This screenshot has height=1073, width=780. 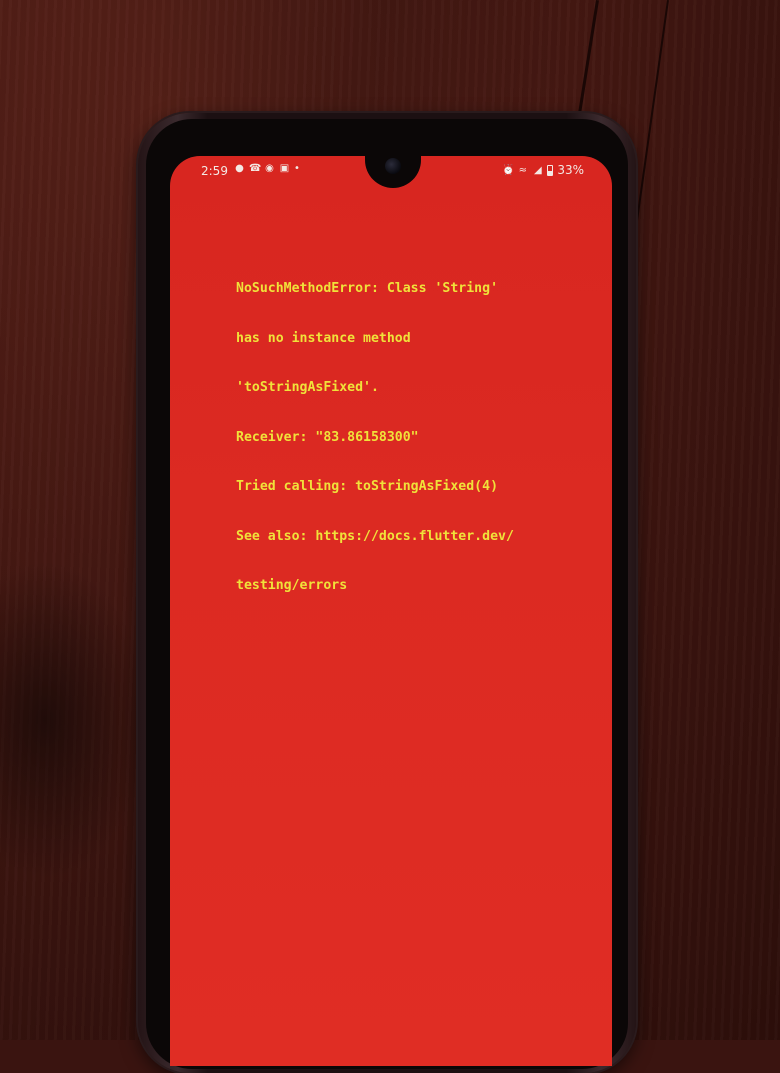 What do you see at coordinates (537, 170) in the screenshot?
I see `signal-icon: ◢` at bounding box center [537, 170].